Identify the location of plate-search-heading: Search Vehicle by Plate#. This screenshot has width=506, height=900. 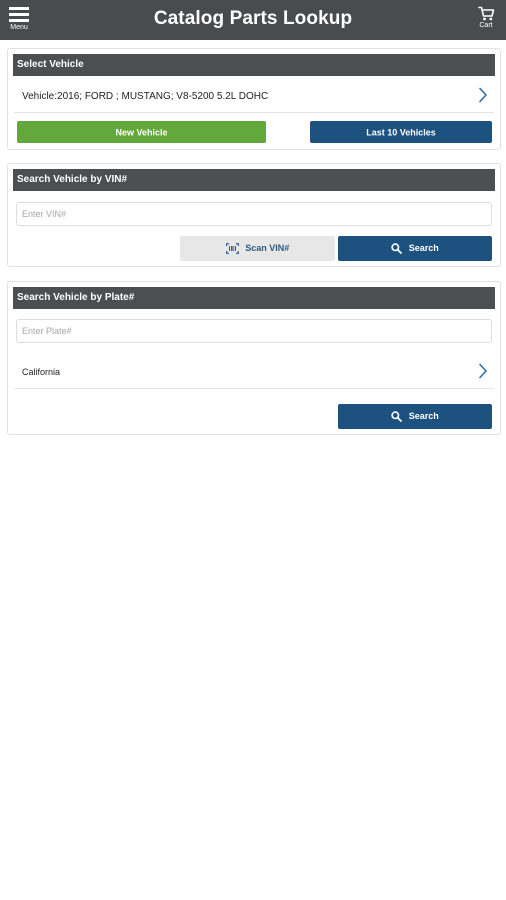
(254, 298).